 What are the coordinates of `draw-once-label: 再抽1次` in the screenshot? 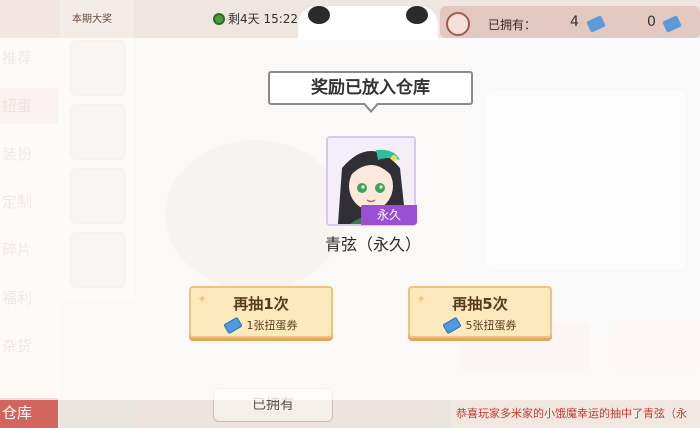 It's located at (261, 304).